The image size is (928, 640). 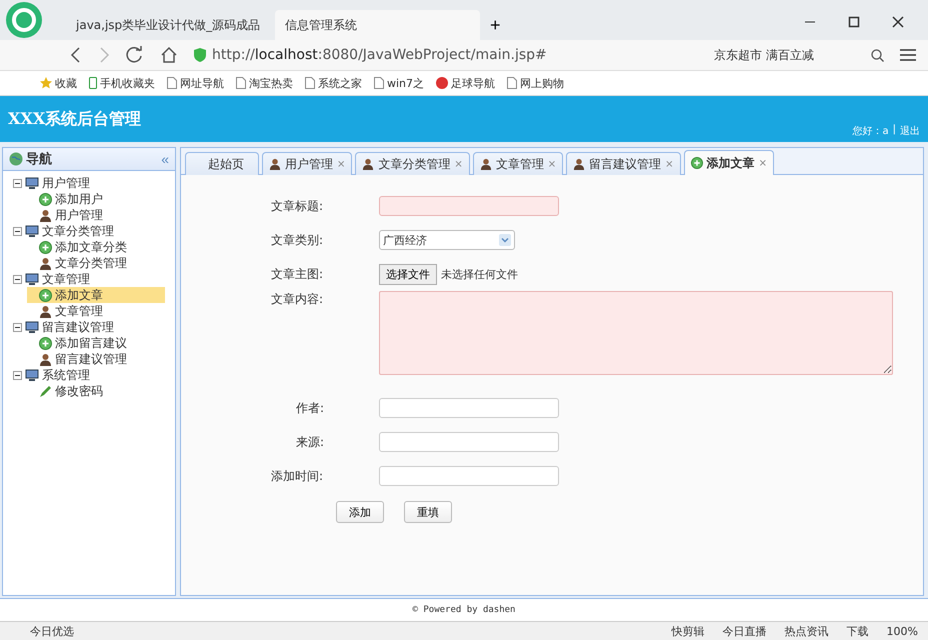 What do you see at coordinates (96, 295) in the screenshot?
I see `tree-item: 添加文章` at bounding box center [96, 295].